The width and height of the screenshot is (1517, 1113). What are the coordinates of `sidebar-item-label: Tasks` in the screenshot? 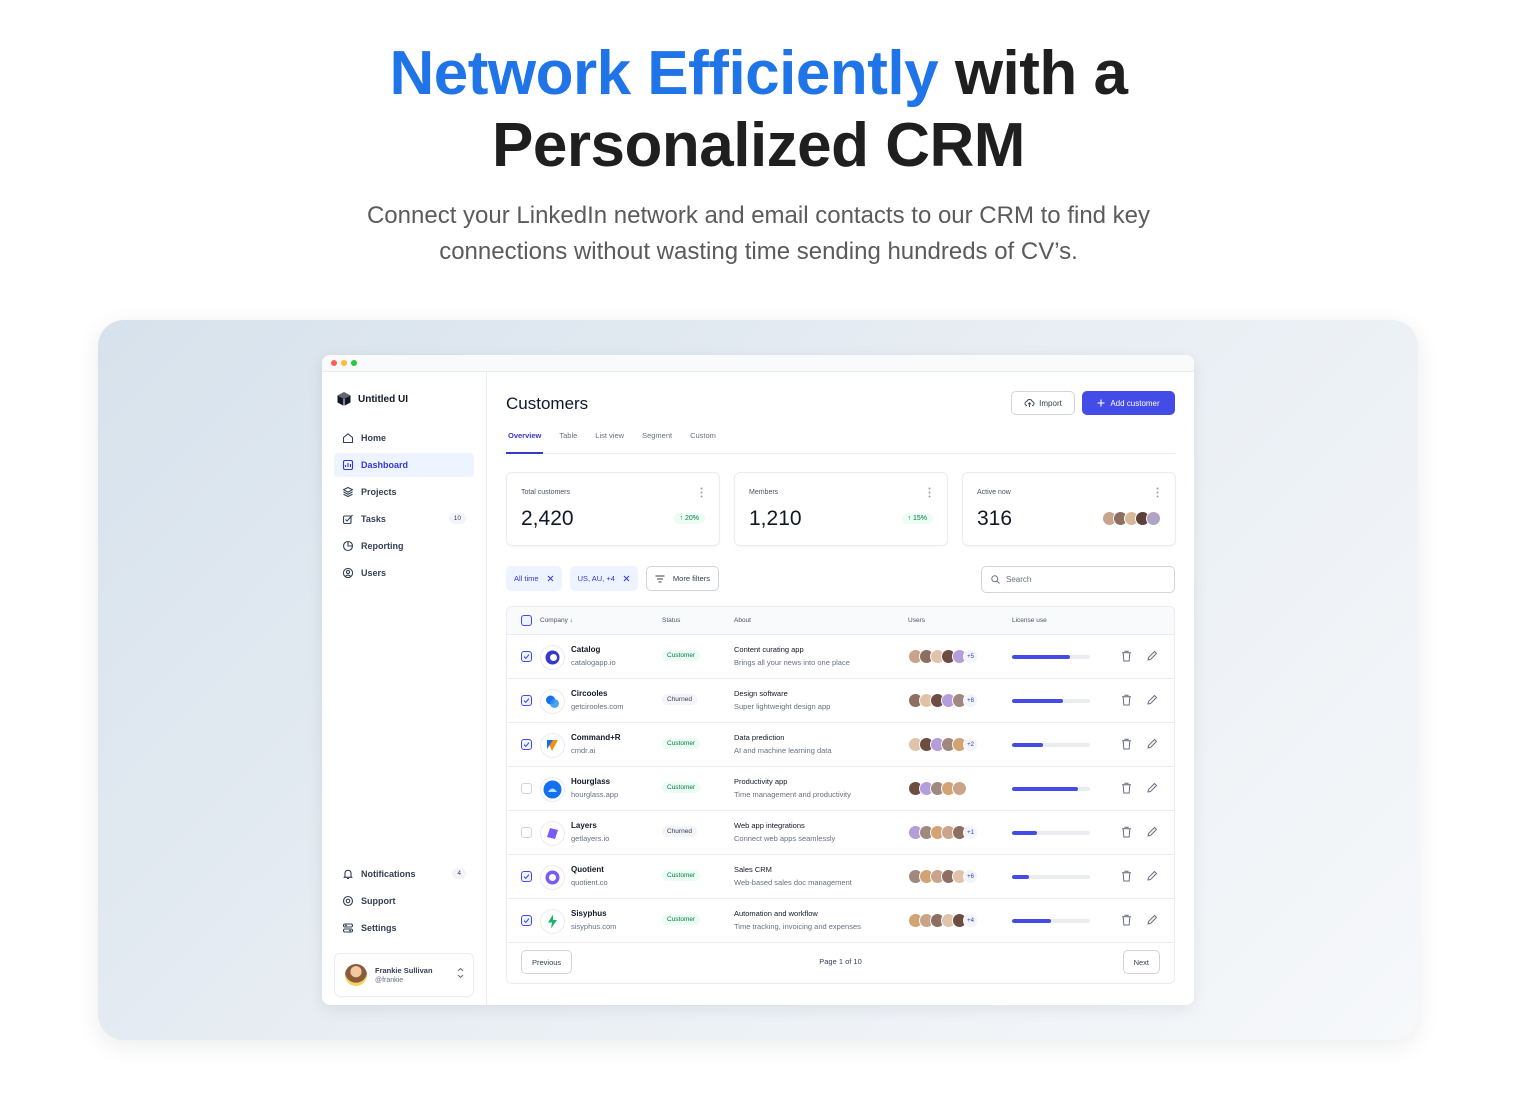 It's located at (373, 519).